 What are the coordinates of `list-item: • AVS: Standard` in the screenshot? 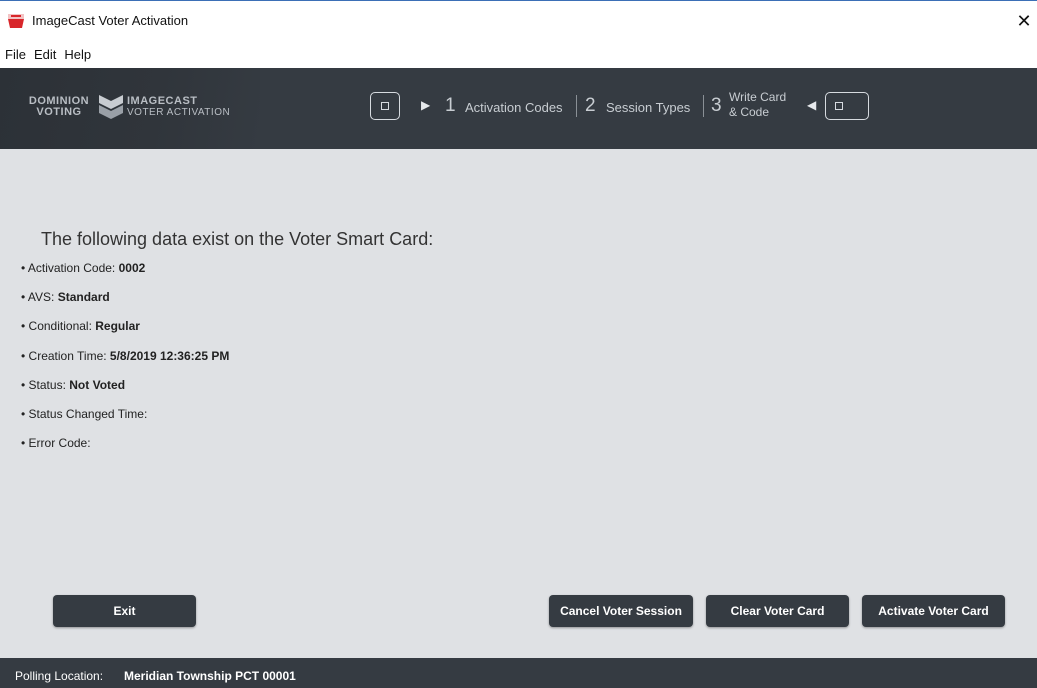 It's located at (125, 304).